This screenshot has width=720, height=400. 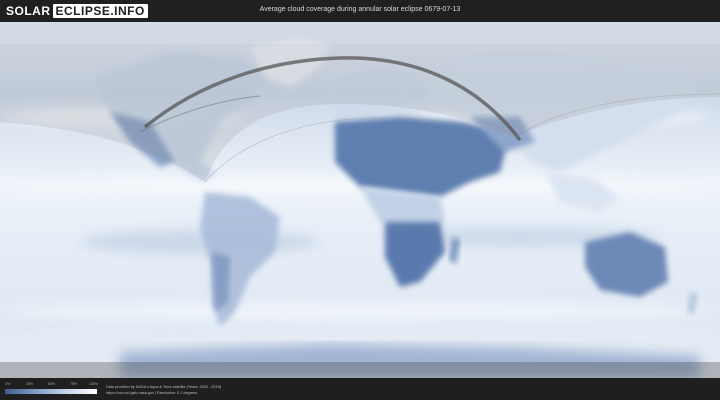 I want to click on legend-tick-25: 25%, so click(x=30, y=384).